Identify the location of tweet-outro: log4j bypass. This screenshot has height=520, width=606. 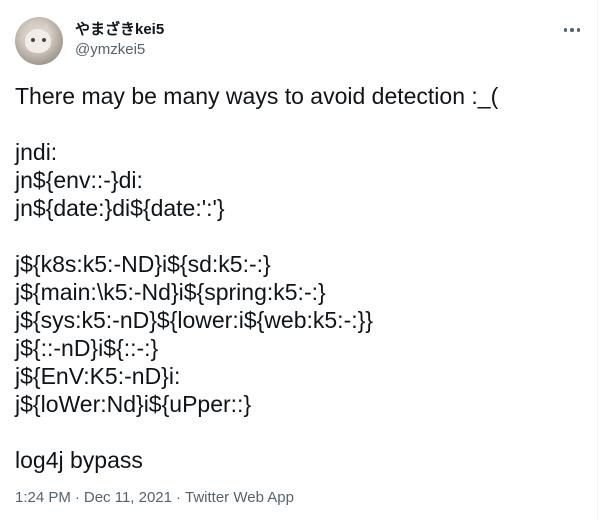
(79, 460).